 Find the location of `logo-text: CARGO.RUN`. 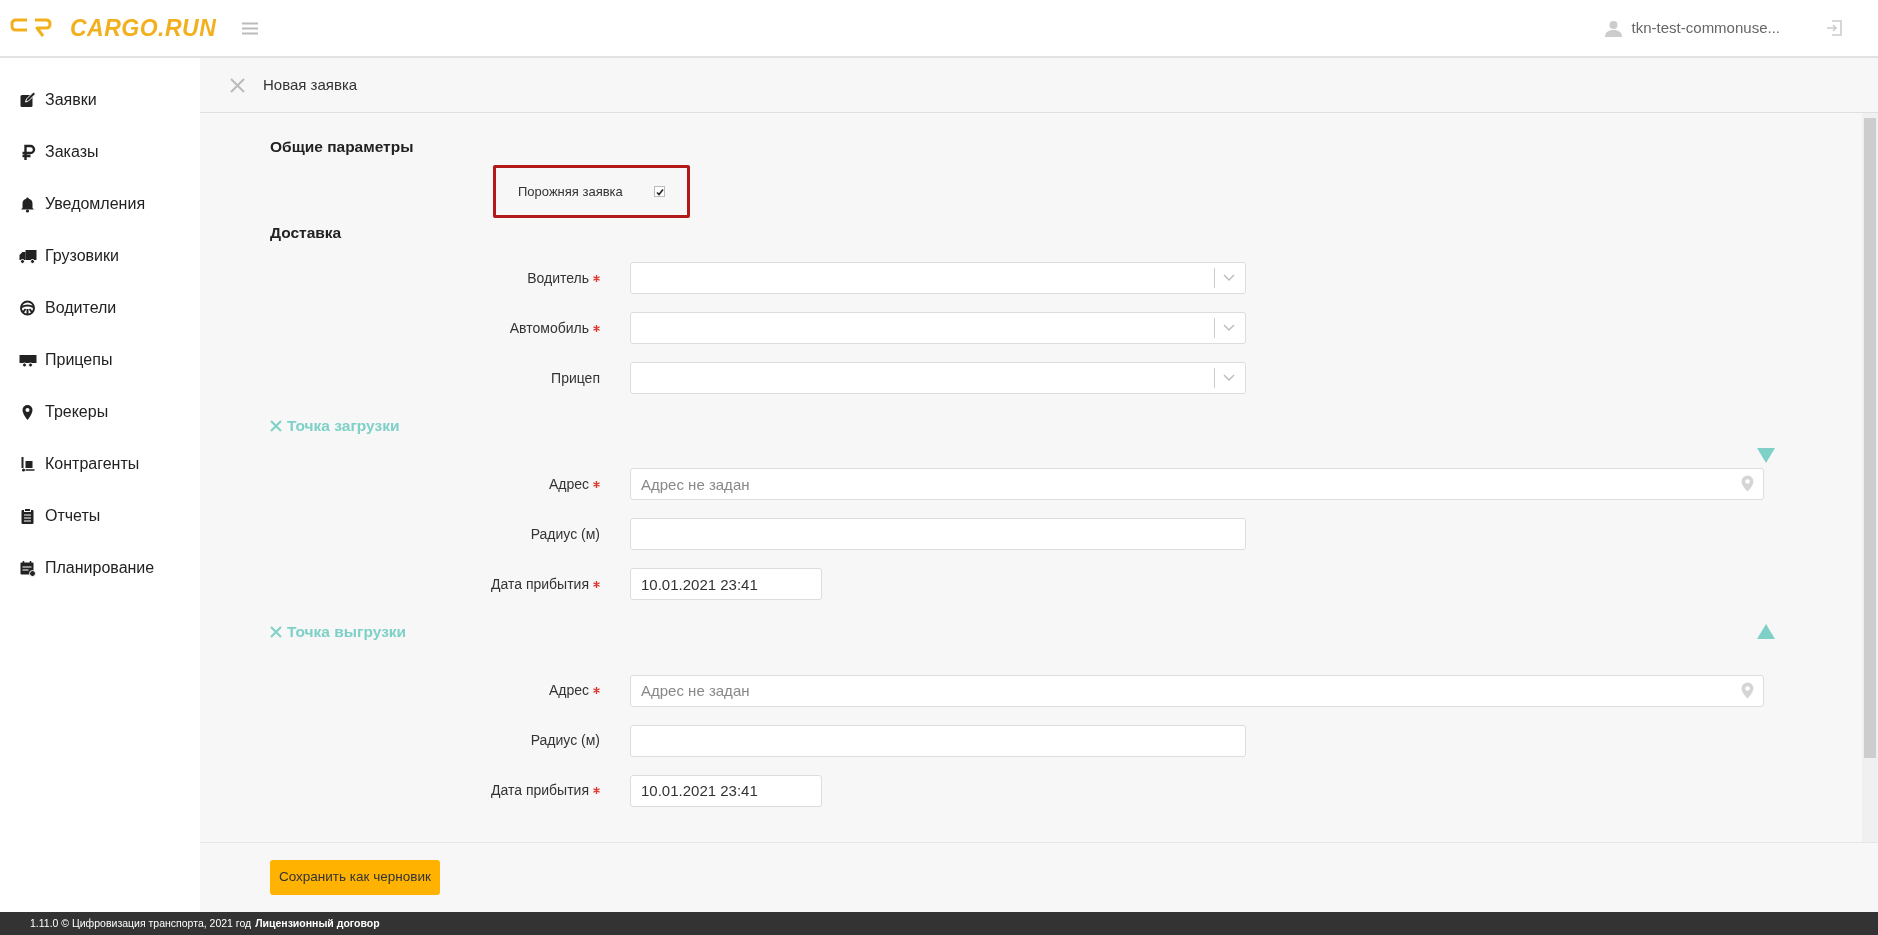

logo-text: CARGO.RUN is located at coordinates (143, 28).